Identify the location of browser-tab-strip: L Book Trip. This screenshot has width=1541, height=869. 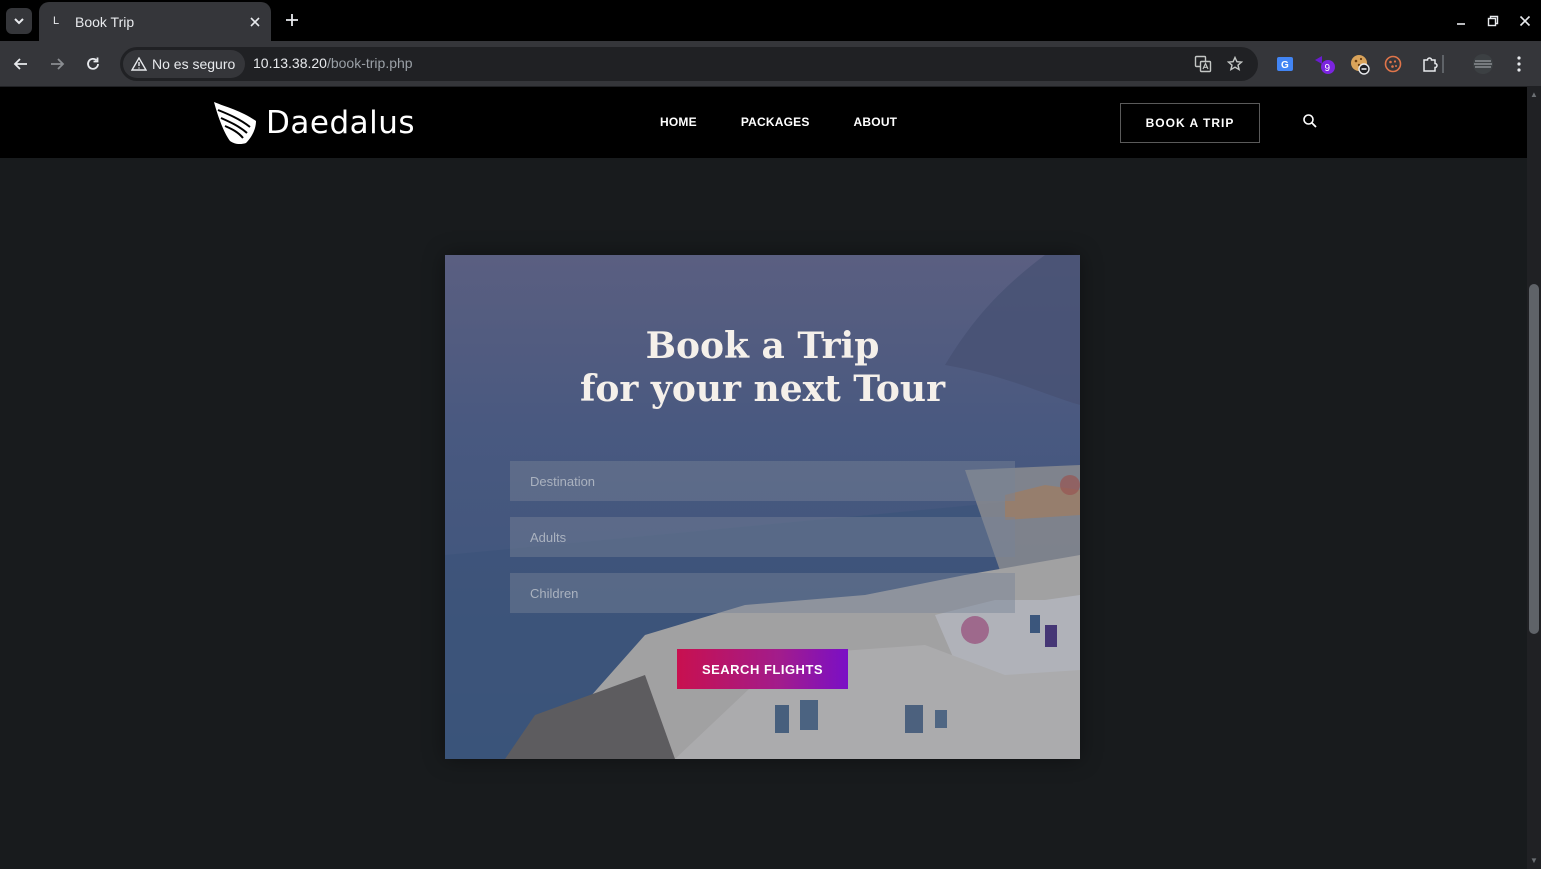
(770, 20).